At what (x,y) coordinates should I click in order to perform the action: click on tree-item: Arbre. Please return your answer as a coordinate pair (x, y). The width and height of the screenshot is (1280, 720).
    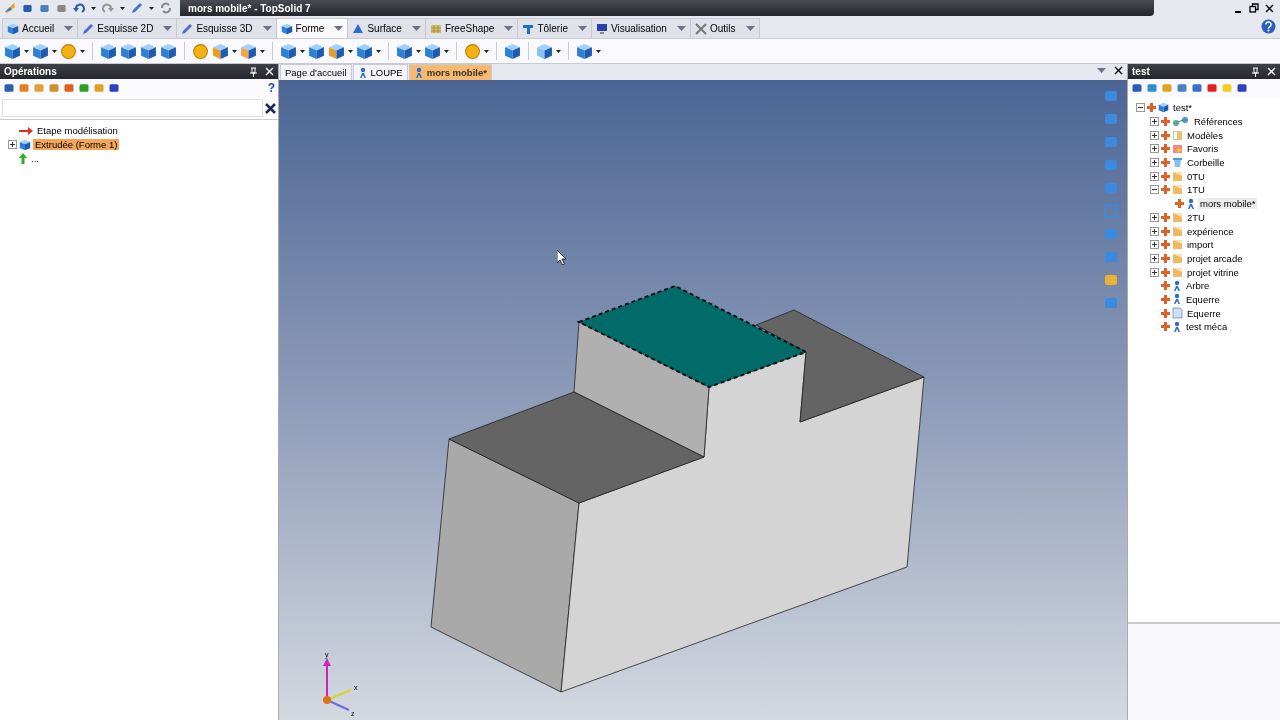
    Looking at the image, I should click on (1198, 286).